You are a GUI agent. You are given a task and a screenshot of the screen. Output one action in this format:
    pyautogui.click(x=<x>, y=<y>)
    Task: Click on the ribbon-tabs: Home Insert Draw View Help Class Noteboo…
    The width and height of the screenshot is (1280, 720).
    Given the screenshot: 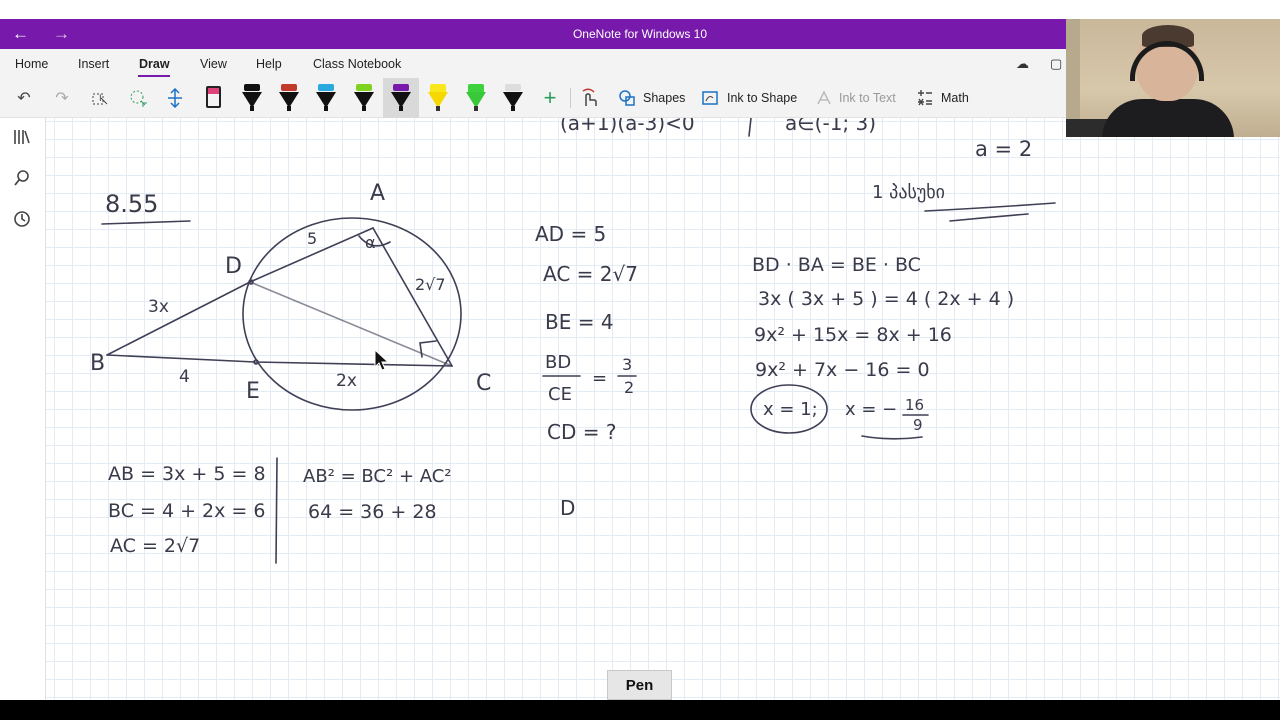 What is the action you would take?
    pyautogui.click(x=533, y=63)
    